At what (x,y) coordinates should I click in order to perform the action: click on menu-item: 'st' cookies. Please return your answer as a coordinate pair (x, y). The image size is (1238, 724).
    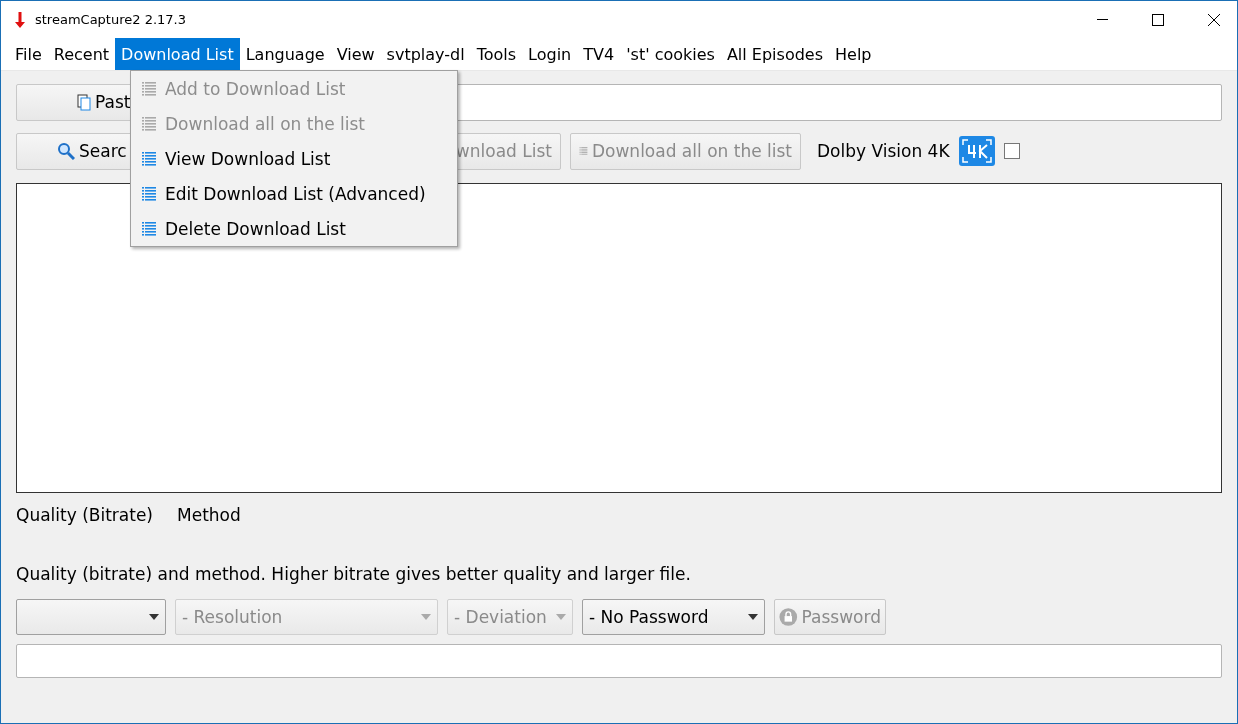
    Looking at the image, I should click on (670, 54).